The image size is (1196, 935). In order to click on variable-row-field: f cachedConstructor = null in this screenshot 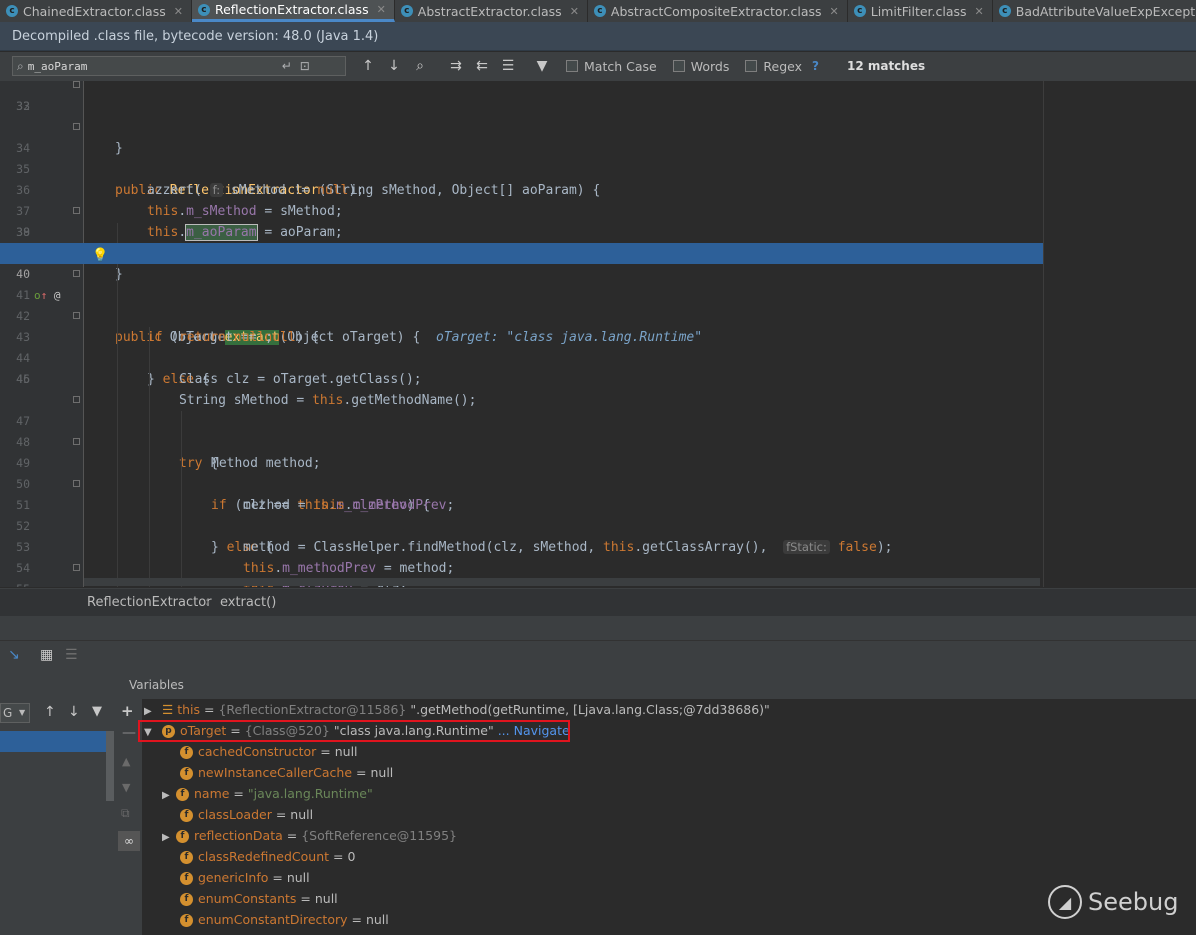, I will do `click(269, 751)`.